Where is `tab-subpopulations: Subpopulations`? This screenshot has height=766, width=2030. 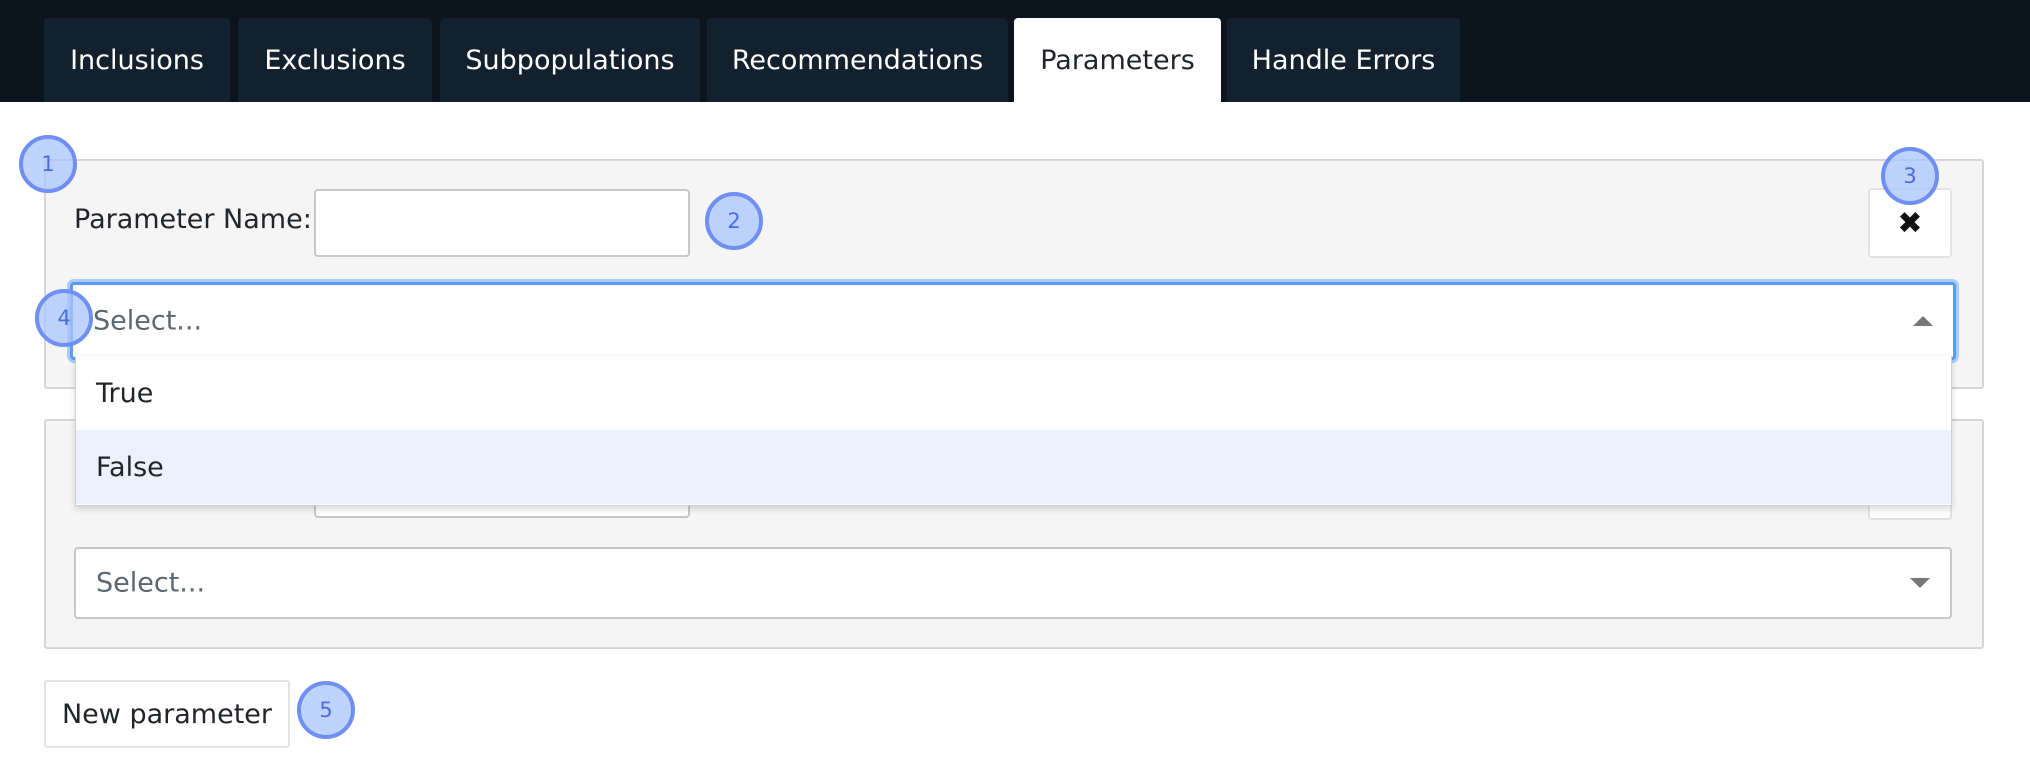 tab-subpopulations: Subpopulations is located at coordinates (570, 60).